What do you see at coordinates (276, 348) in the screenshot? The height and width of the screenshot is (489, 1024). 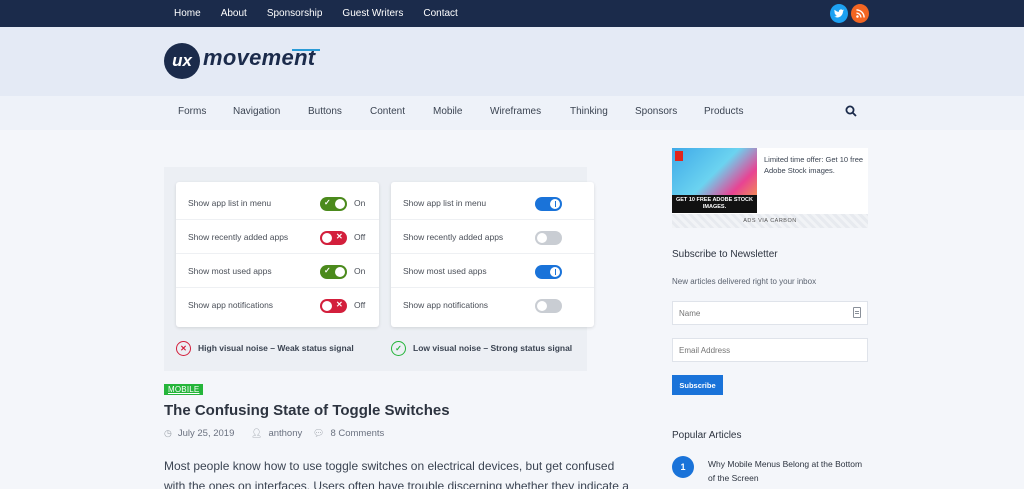 I see `verdict-weak-text: High visual noise – Weak status signal` at bounding box center [276, 348].